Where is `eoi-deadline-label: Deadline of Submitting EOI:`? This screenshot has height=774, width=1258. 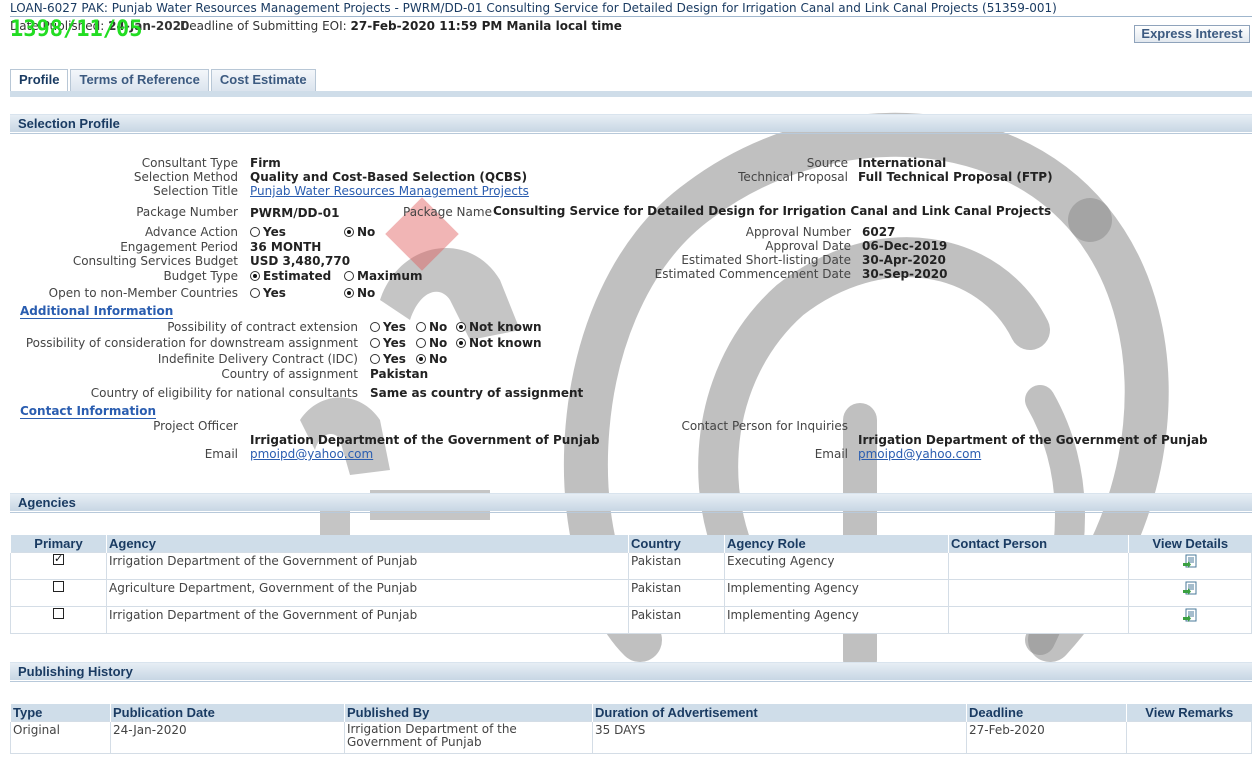 eoi-deadline-label: Deadline of Submitting EOI: is located at coordinates (263, 26).